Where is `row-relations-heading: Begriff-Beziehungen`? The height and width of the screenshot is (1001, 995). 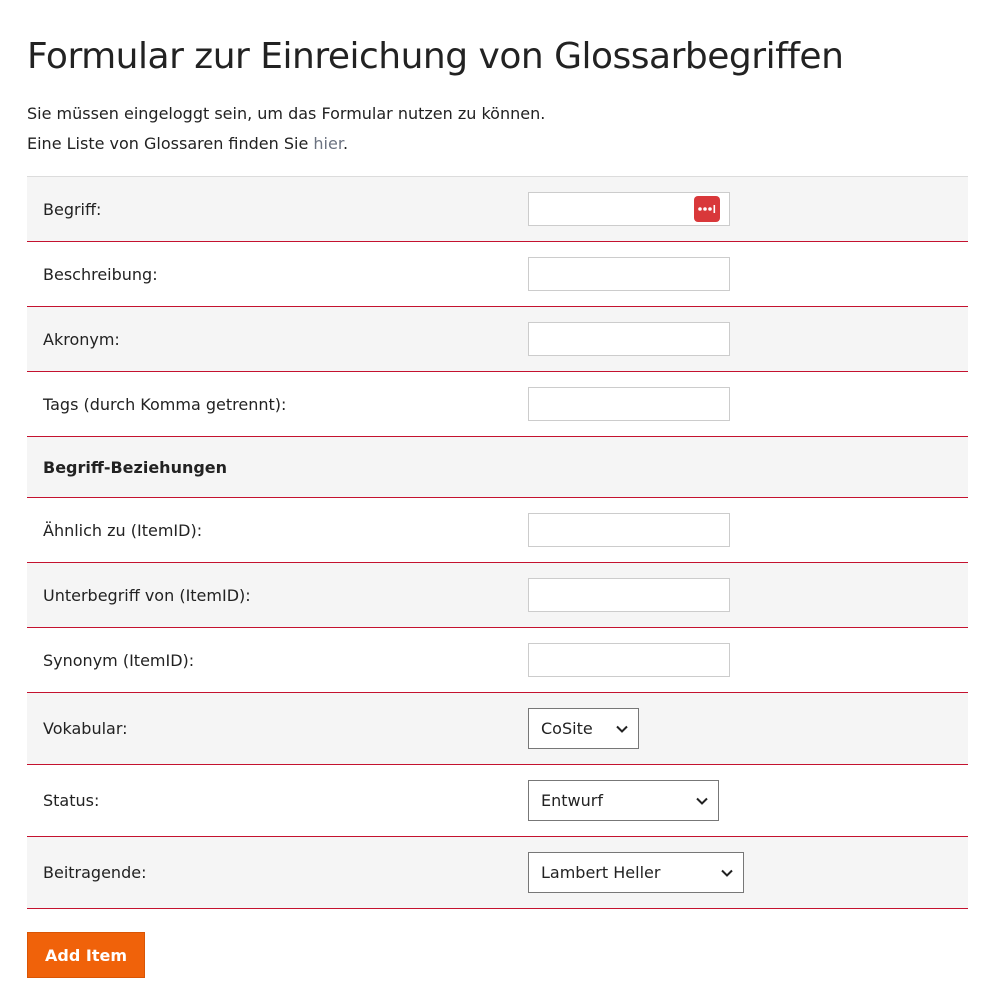 row-relations-heading: Begriff-Beziehungen is located at coordinates (497, 467).